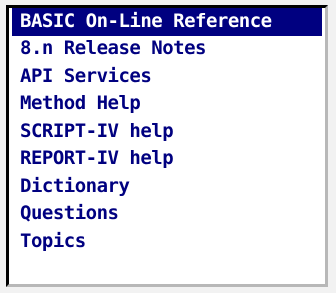 This screenshot has height=293, width=336. Describe the element at coordinates (167, 214) in the screenshot. I see `menu-item-questions: Questions` at that location.